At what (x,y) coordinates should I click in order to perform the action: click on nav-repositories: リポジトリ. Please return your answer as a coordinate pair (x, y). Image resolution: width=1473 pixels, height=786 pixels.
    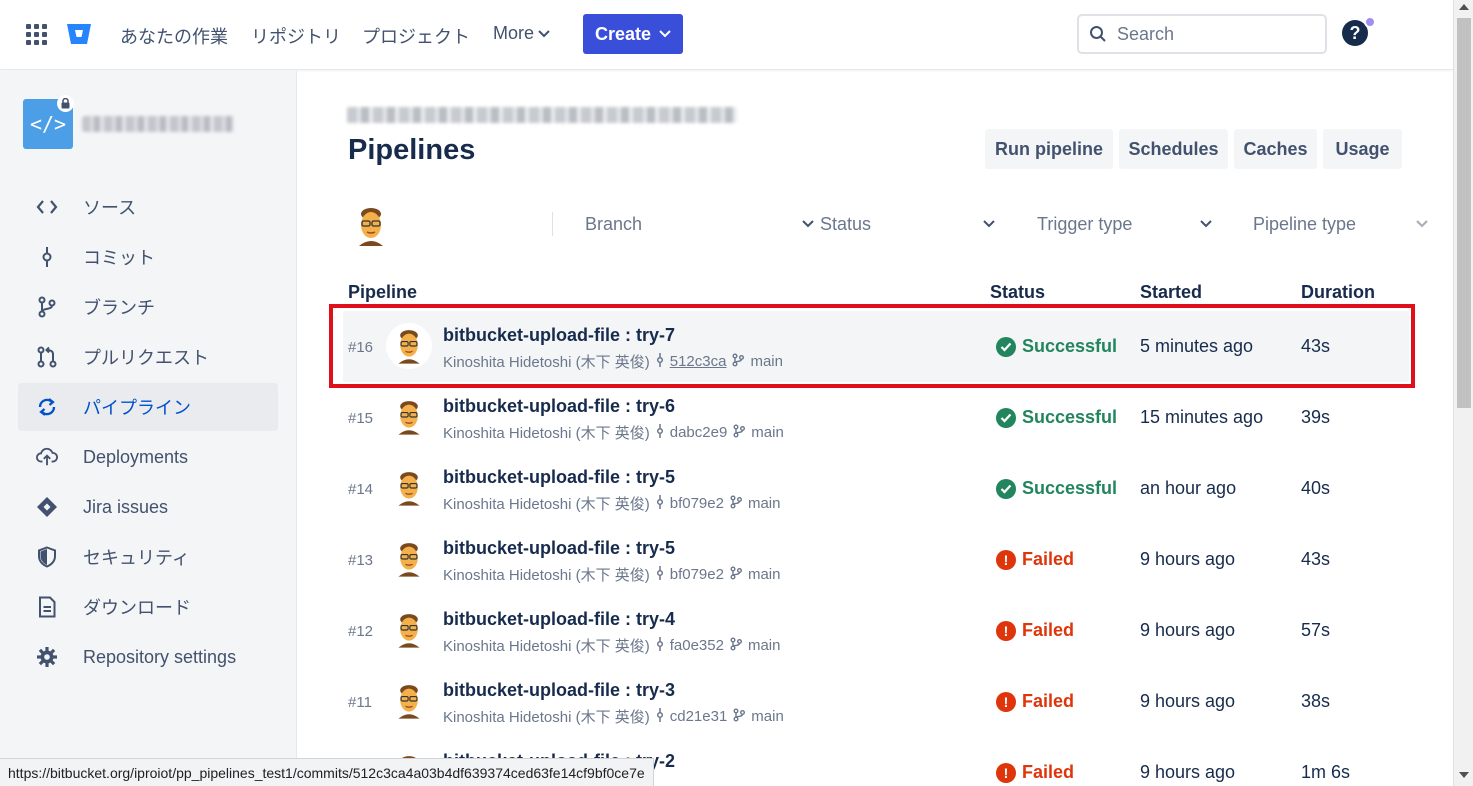
    Looking at the image, I should click on (296, 36).